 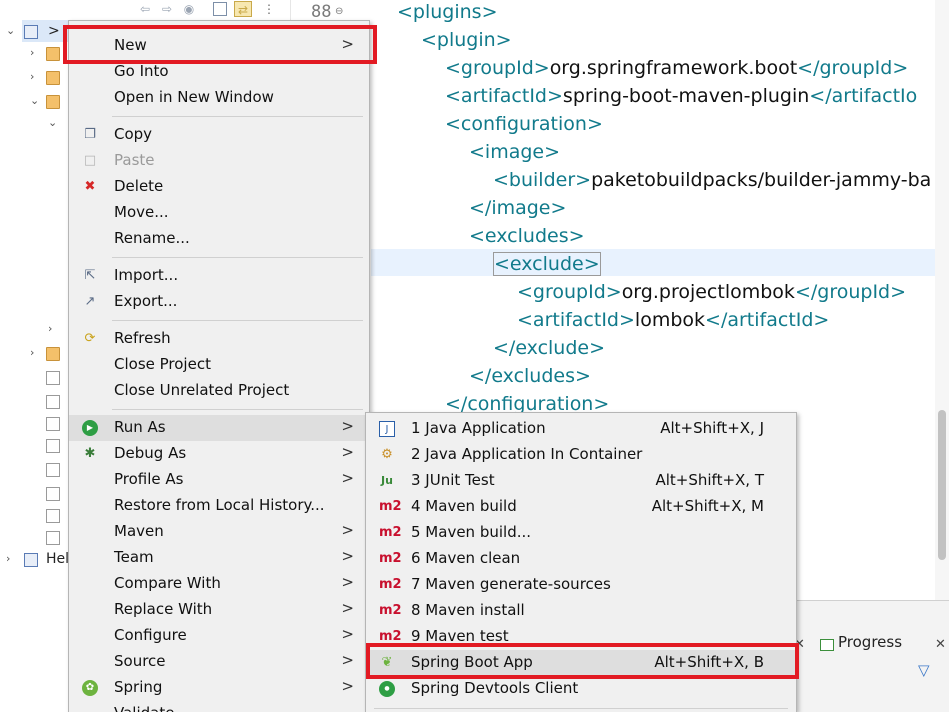 I want to click on menu-item-label: 1 Java Application, so click(x=478, y=428).